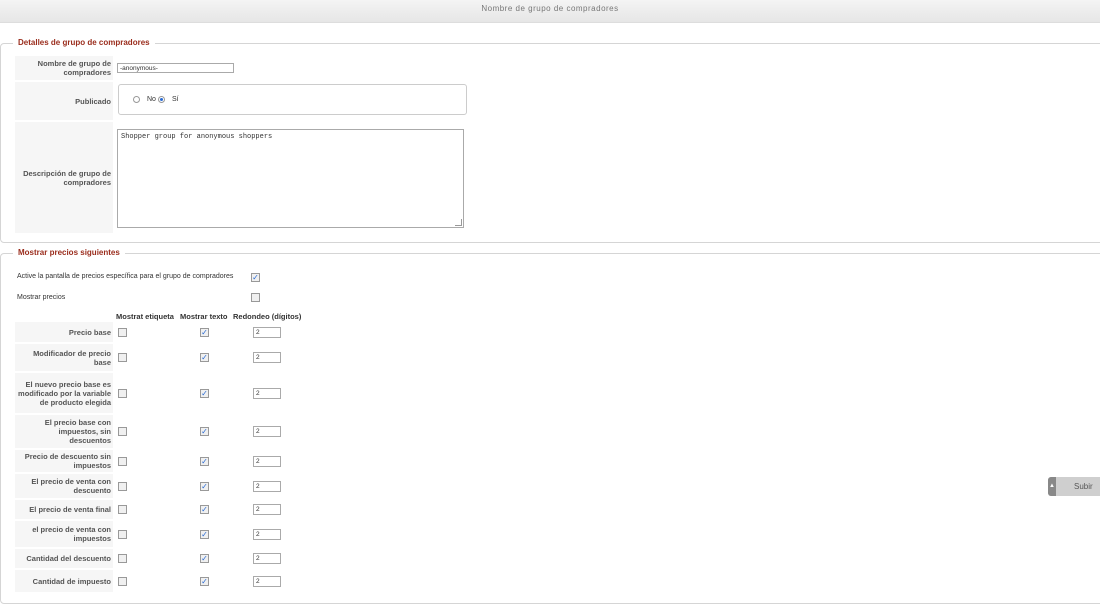 The height and width of the screenshot is (605, 1100). Describe the element at coordinates (151, 99) in the screenshot. I see `published-no-label: No` at that location.